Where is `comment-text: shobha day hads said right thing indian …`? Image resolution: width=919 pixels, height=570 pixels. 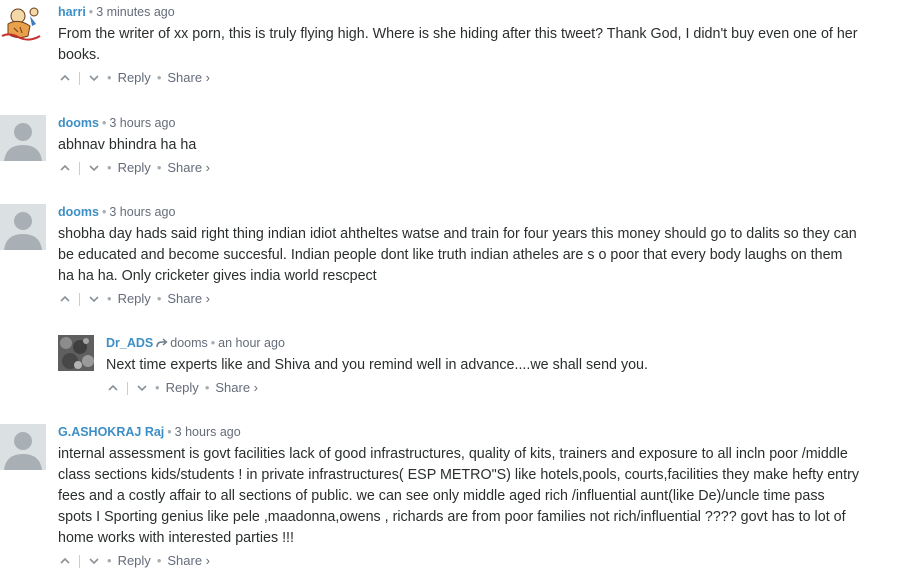
comment-text: shobha day hads said right thing indian … is located at coordinates (457, 255).